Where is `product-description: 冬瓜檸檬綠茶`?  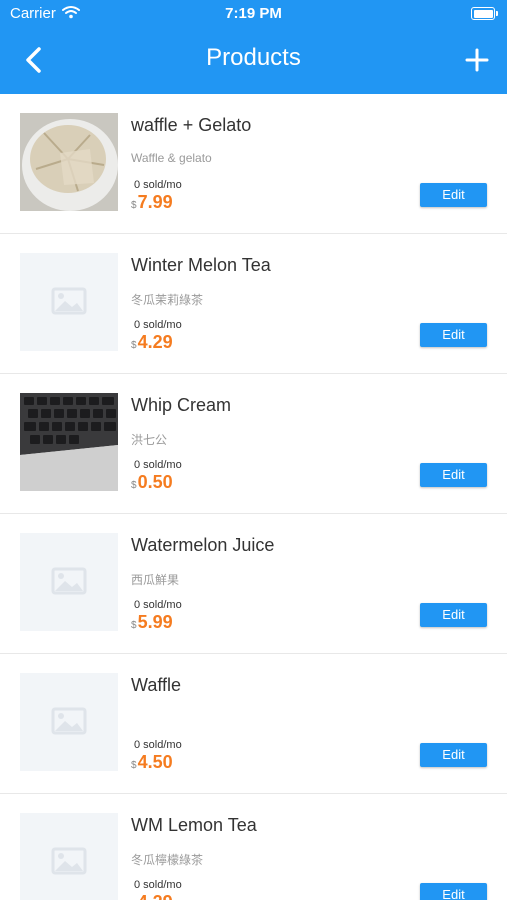 product-description: 冬瓜檸檬綠茶 is located at coordinates (167, 860).